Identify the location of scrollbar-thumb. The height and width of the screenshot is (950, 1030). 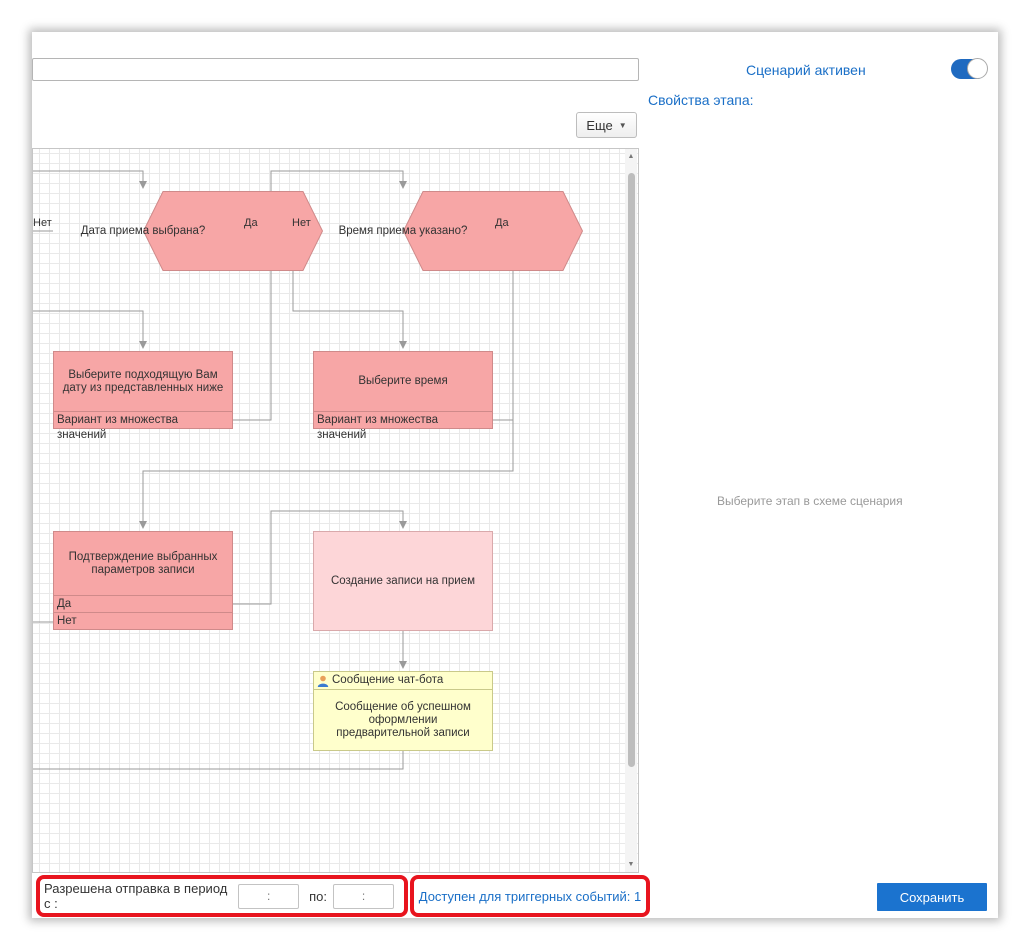
(631, 470).